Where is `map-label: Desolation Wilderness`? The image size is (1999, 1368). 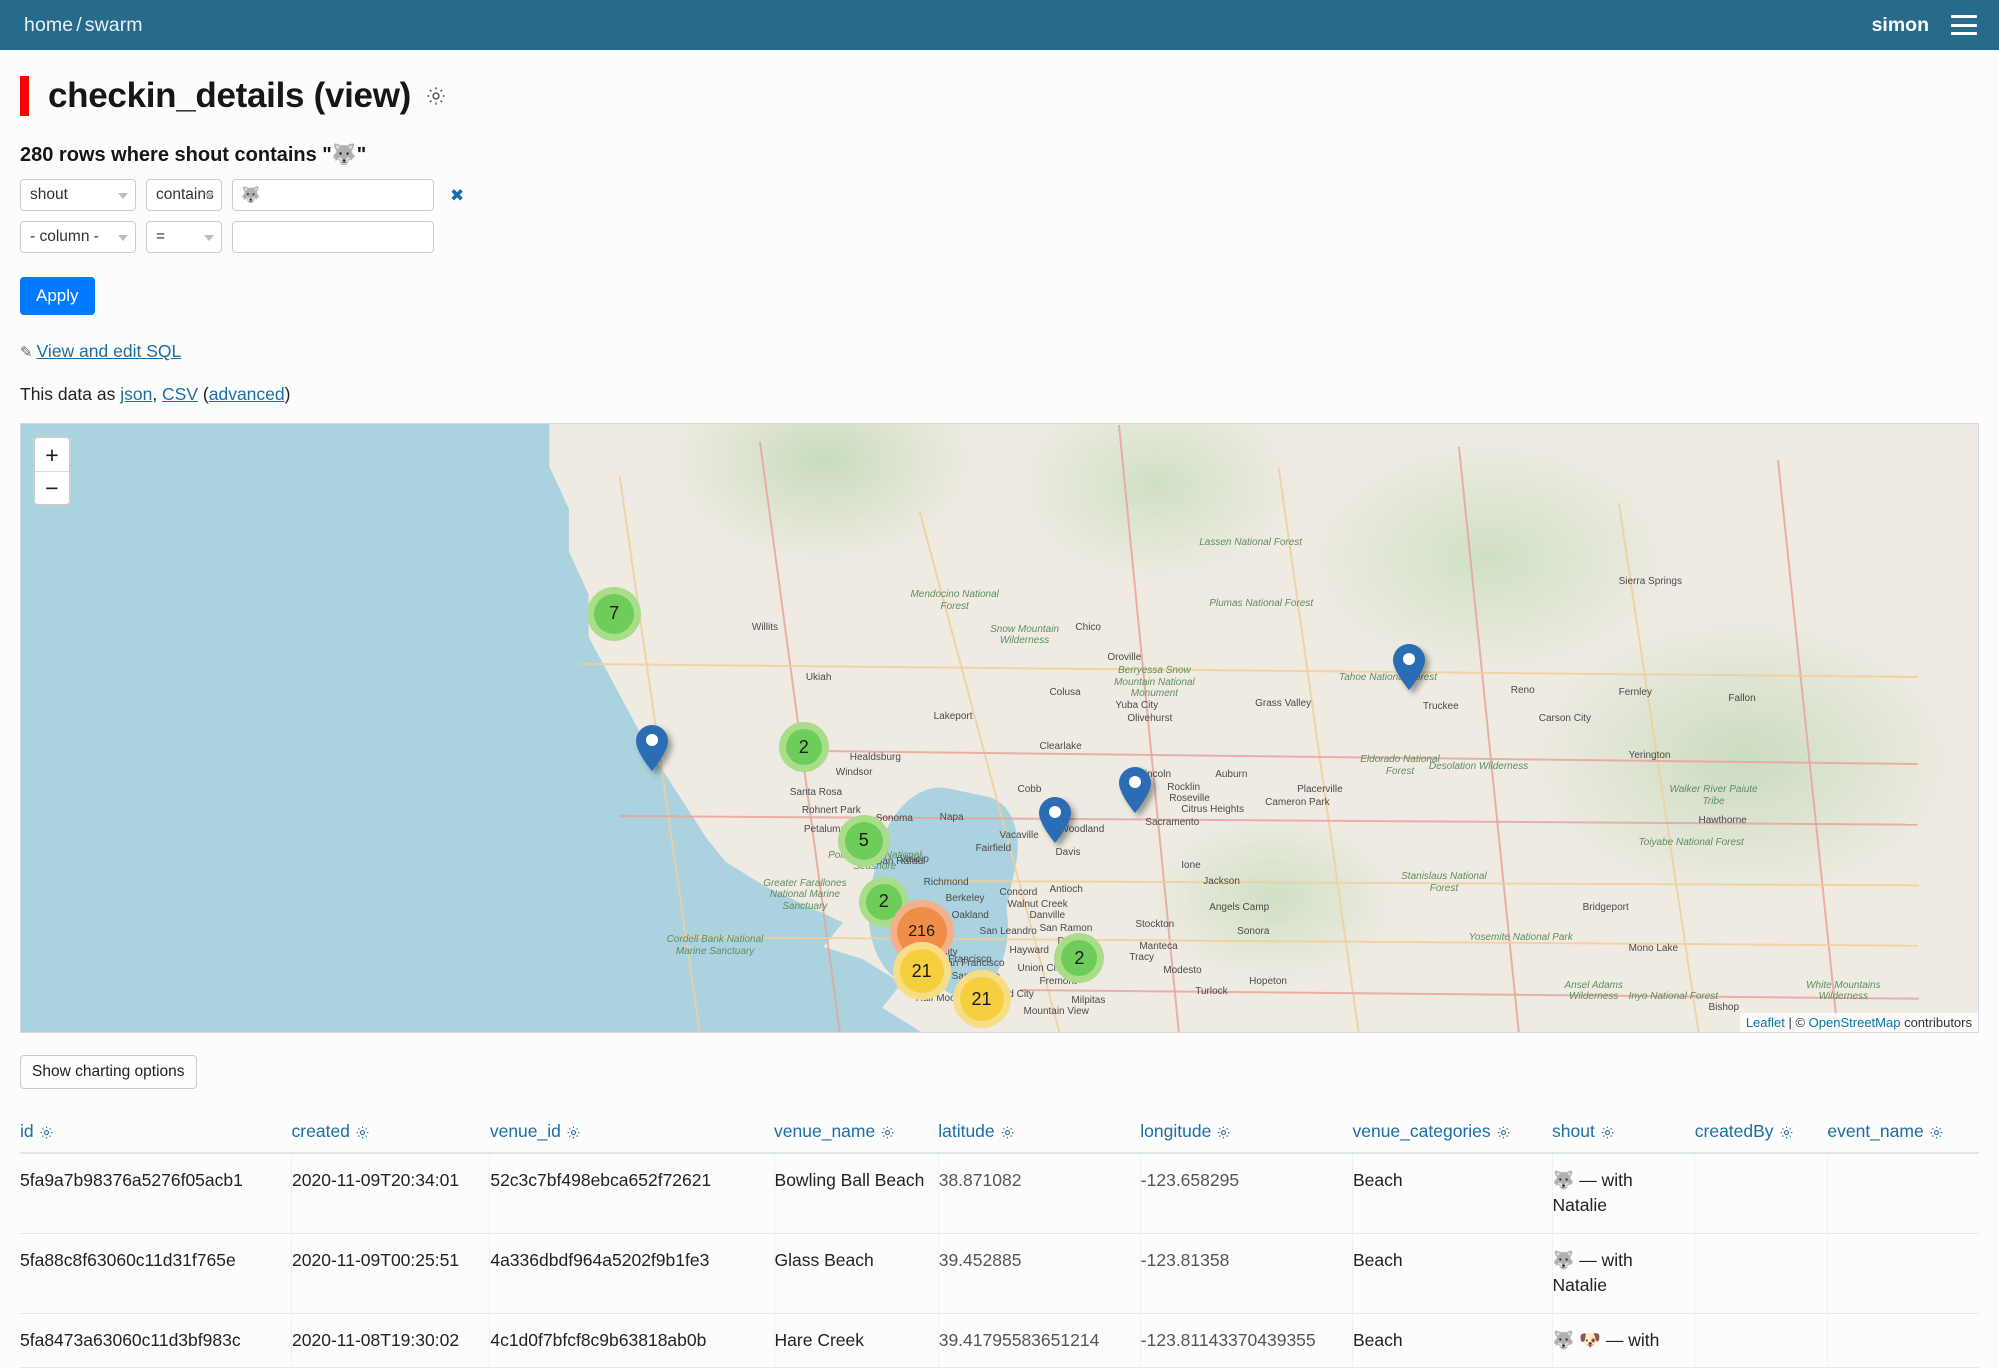
map-label: Desolation Wilderness is located at coordinates (1478, 766).